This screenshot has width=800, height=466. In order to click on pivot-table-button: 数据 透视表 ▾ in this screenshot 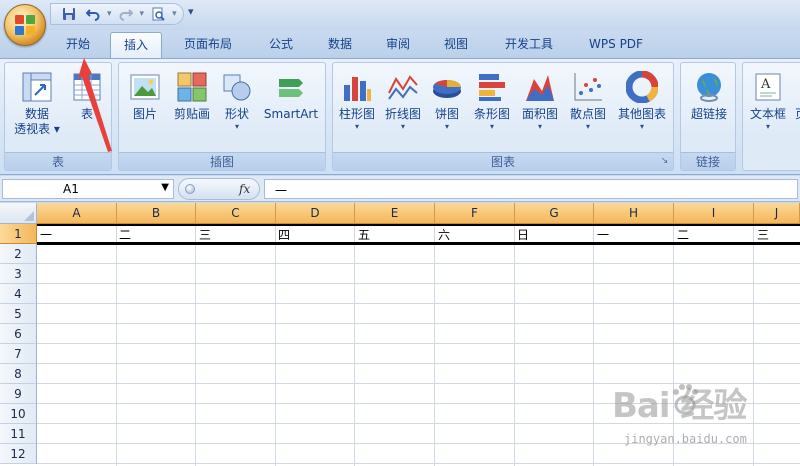, I will do `click(37, 100)`.